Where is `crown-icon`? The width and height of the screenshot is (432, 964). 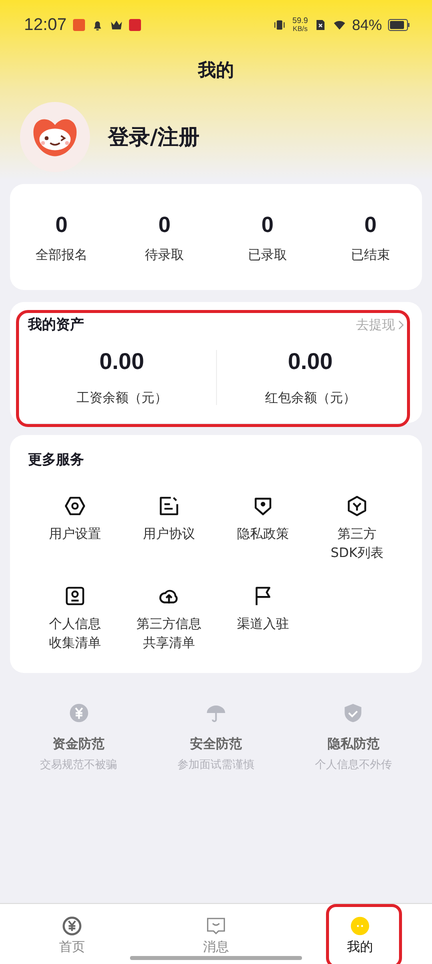 crown-icon is located at coordinates (116, 25).